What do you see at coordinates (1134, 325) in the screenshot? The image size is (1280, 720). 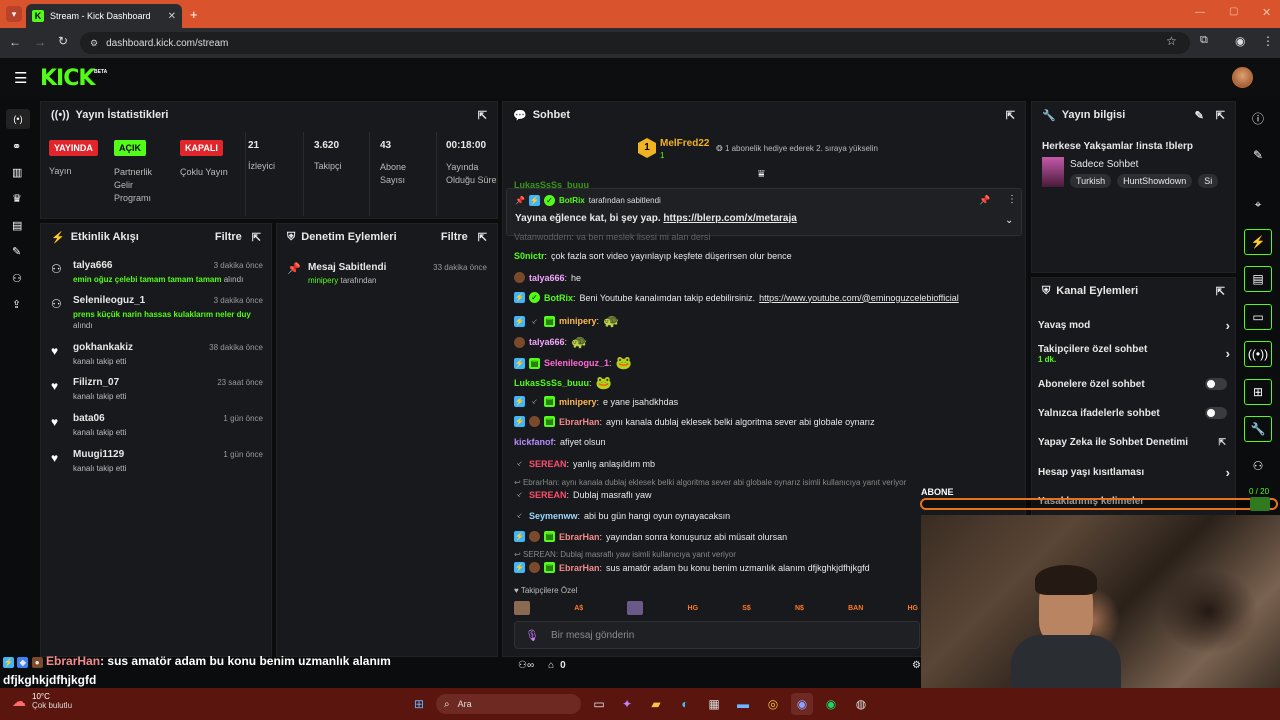 I see `slow-mode-row: Yavaş mod ›` at bounding box center [1134, 325].